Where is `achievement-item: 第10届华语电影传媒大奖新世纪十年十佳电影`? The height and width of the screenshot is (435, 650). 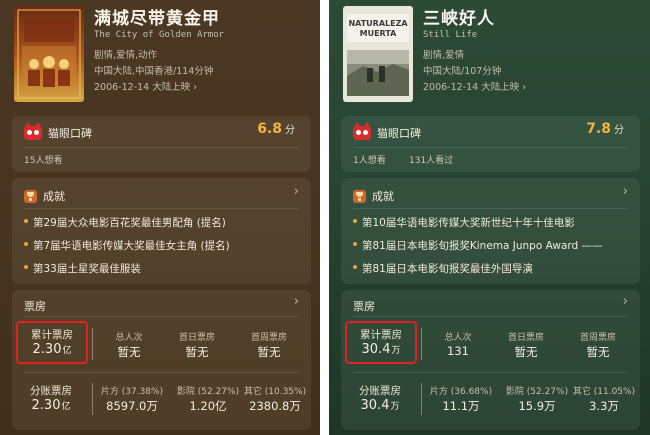 achievement-item: 第10届华语电影传媒大奖新世纪十年十佳电影 is located at coordinates (464, 222).